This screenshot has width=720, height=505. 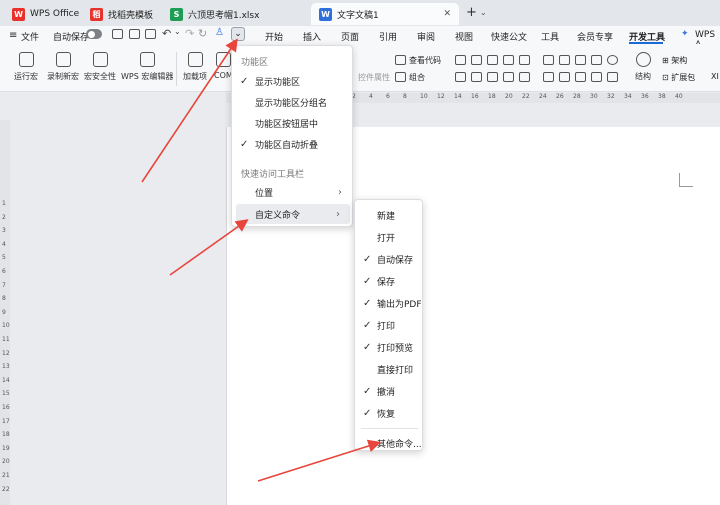 What do you see at coordinates (189, 33) in the screenshot?
I see `redo-icon: ↷` at bounding box center [189, 33].